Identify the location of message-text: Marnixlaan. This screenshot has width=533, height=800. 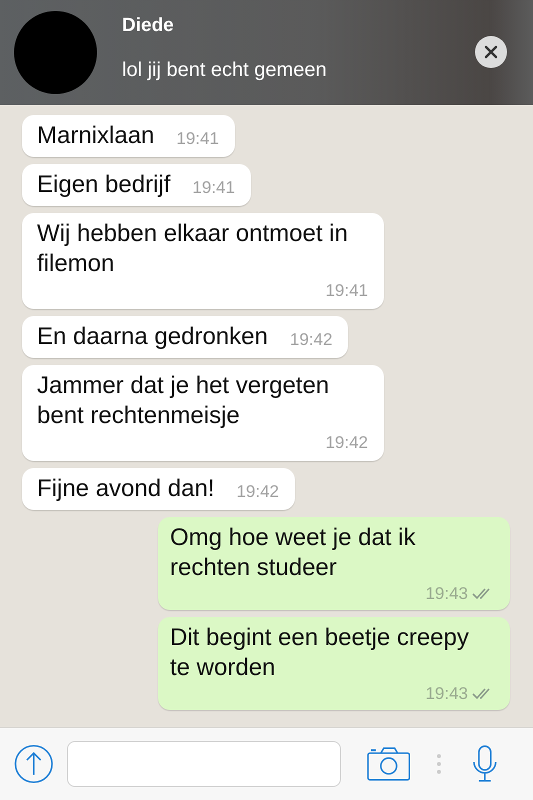
(95, 136).